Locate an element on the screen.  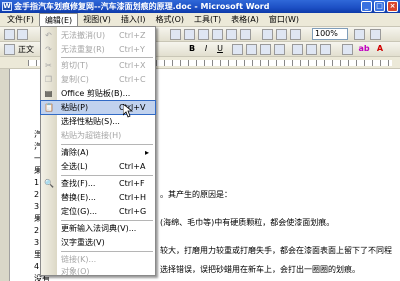
insert-excel-icon is located at coordinates (189, 34).